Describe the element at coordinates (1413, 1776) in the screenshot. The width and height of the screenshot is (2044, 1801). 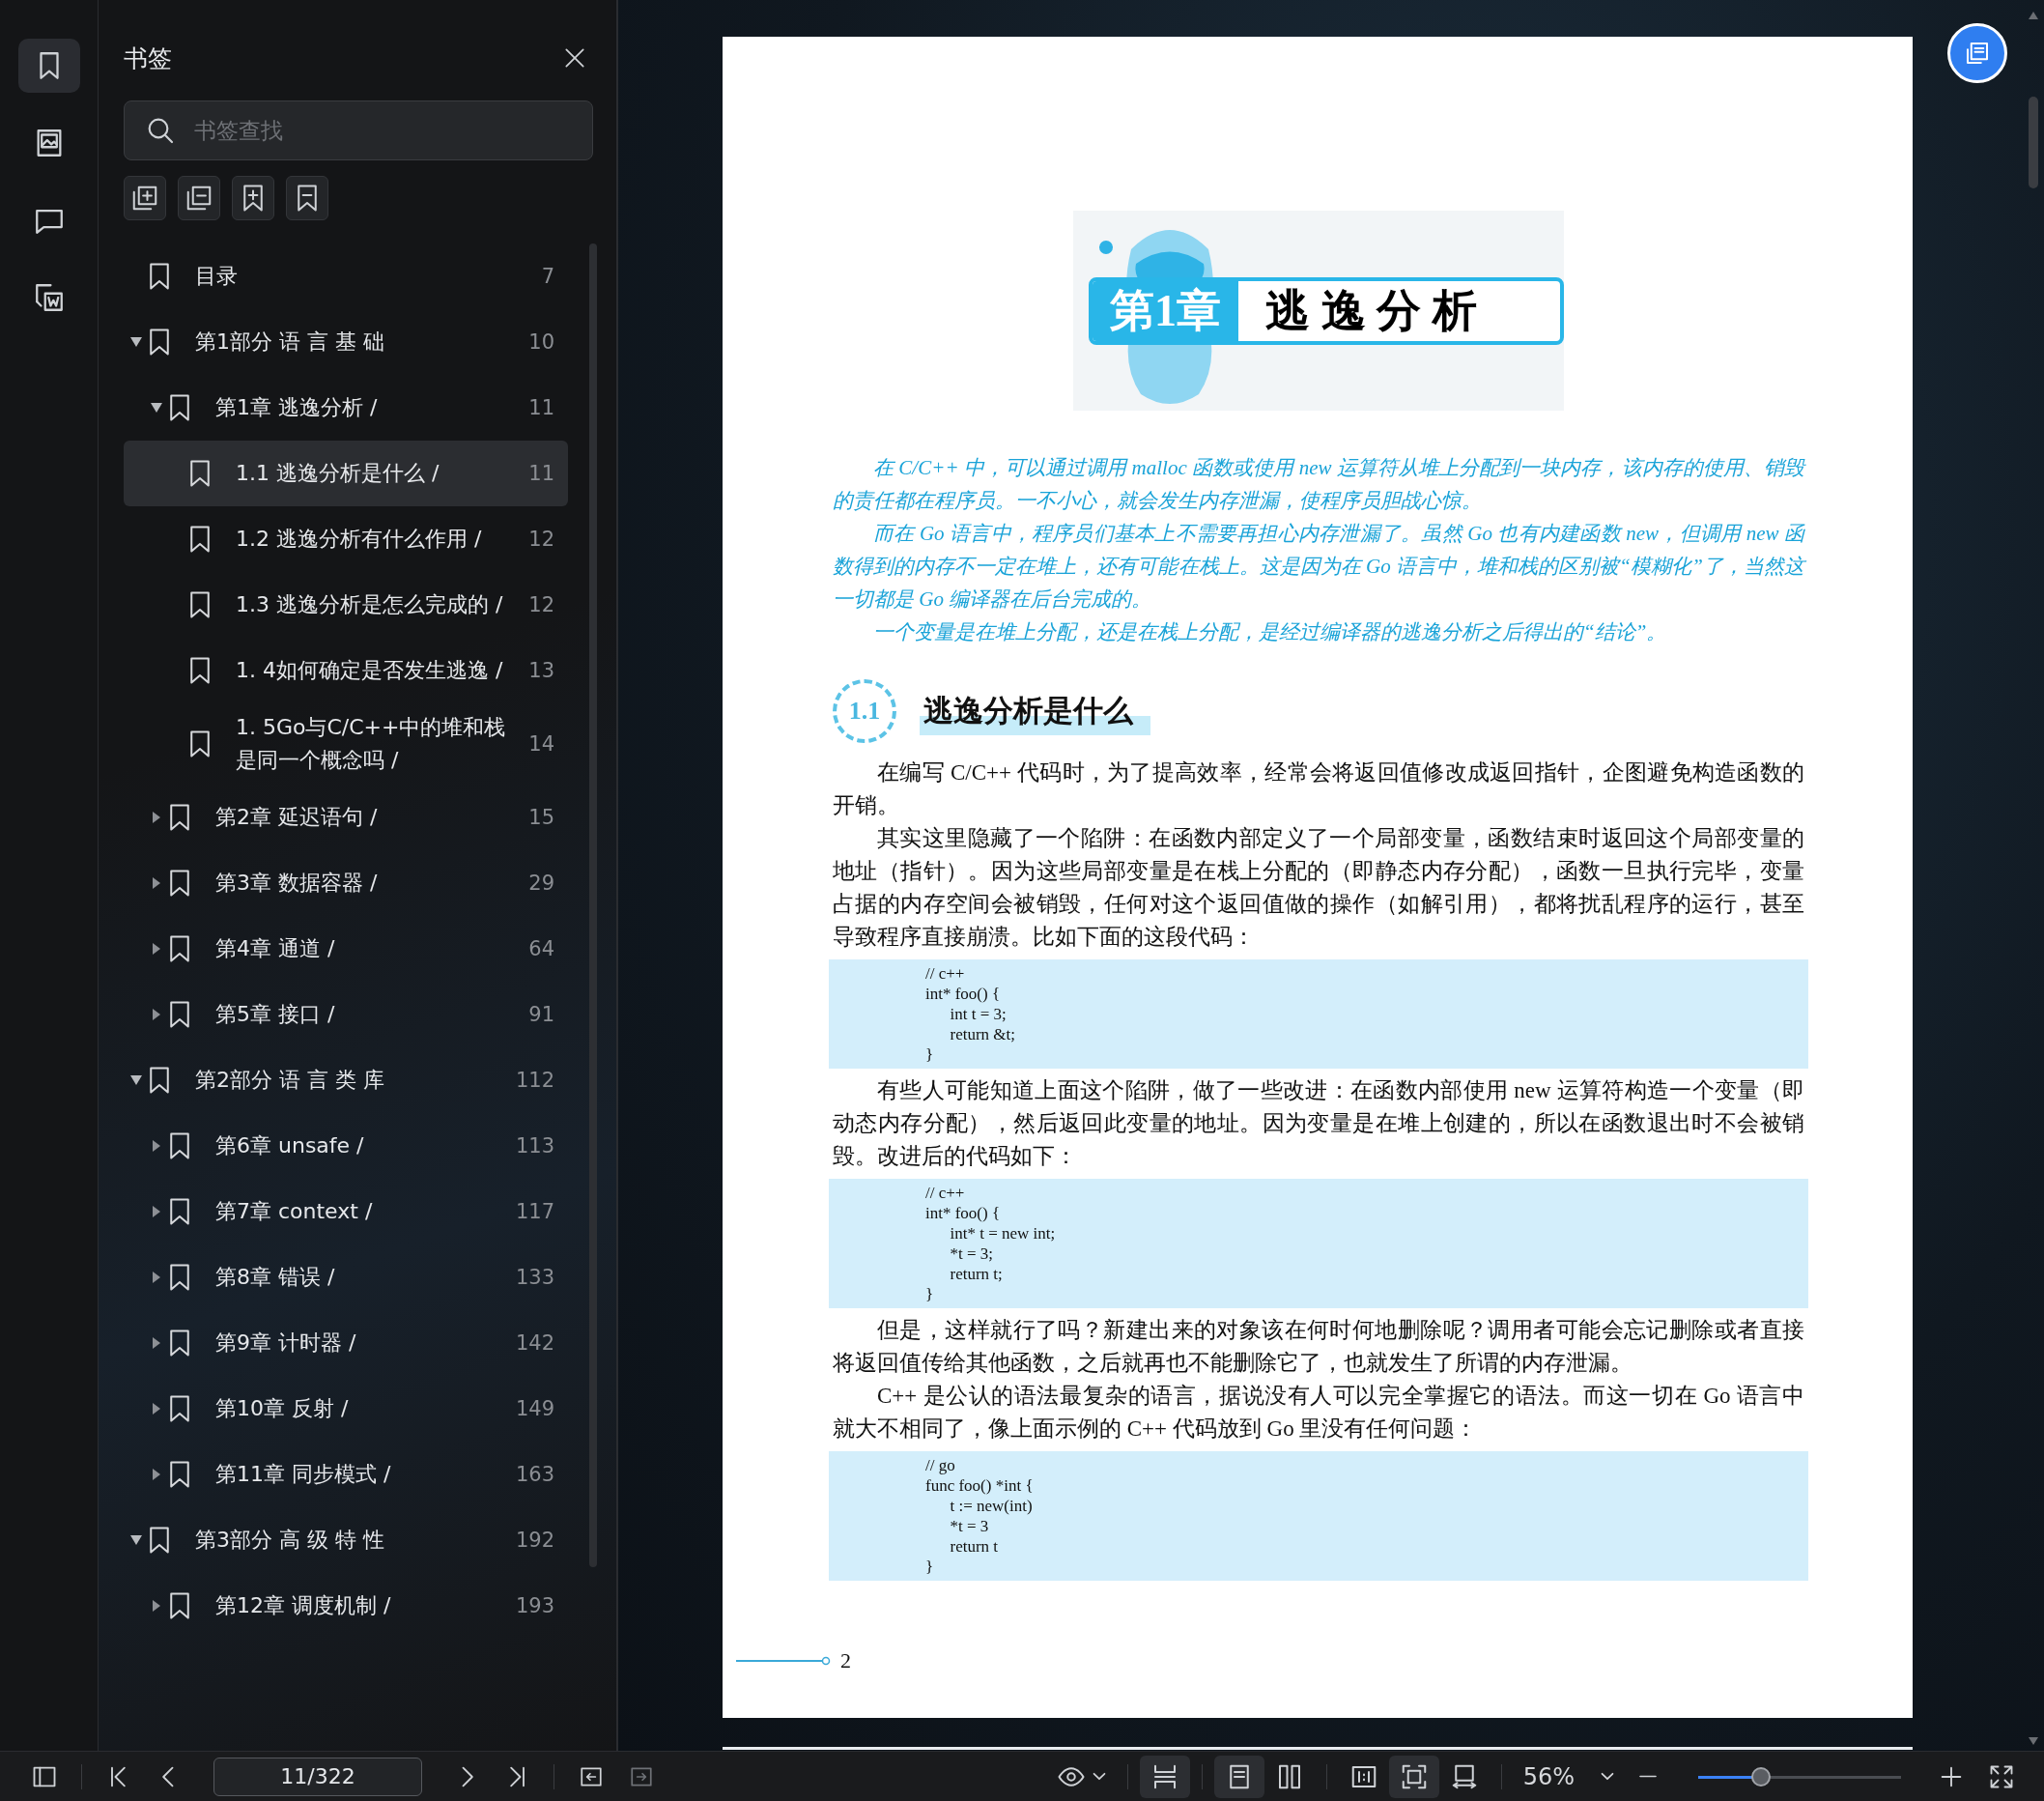
I see `fit-page-button` at that location.